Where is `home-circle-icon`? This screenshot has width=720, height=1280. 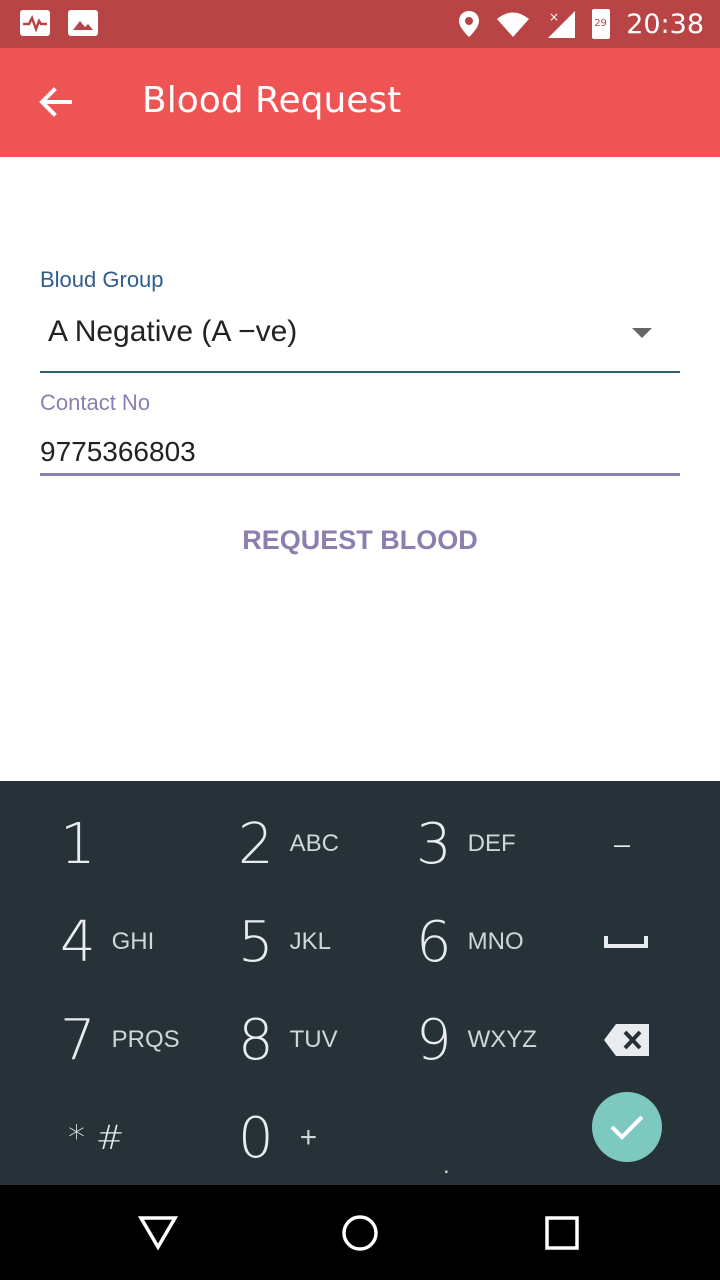
home-circle-icon is located at coordinates (360, 1233).